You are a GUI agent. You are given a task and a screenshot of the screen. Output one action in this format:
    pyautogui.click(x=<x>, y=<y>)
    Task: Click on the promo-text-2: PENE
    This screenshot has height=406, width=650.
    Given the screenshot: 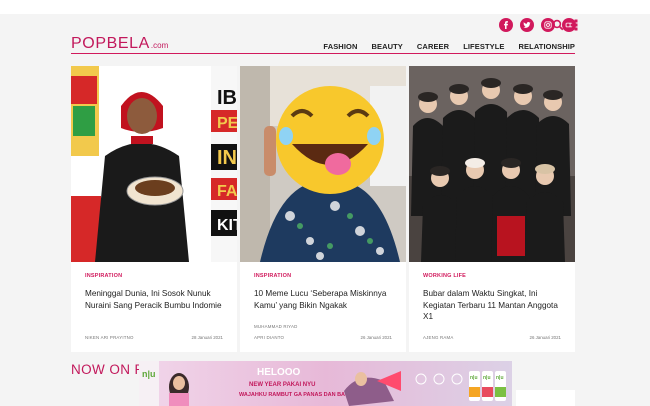 What is the action you would take?
    pyautogui.click(x=227, y=123)
    